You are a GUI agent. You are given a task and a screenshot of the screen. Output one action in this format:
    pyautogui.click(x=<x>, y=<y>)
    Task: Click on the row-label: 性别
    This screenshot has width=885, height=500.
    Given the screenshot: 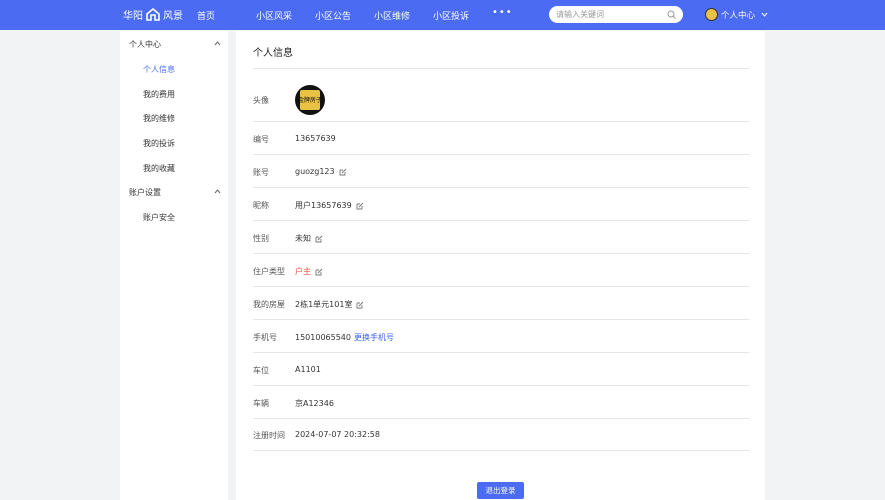 What is the action you would take?
    pyautogui.click(x=261, y=238)
    